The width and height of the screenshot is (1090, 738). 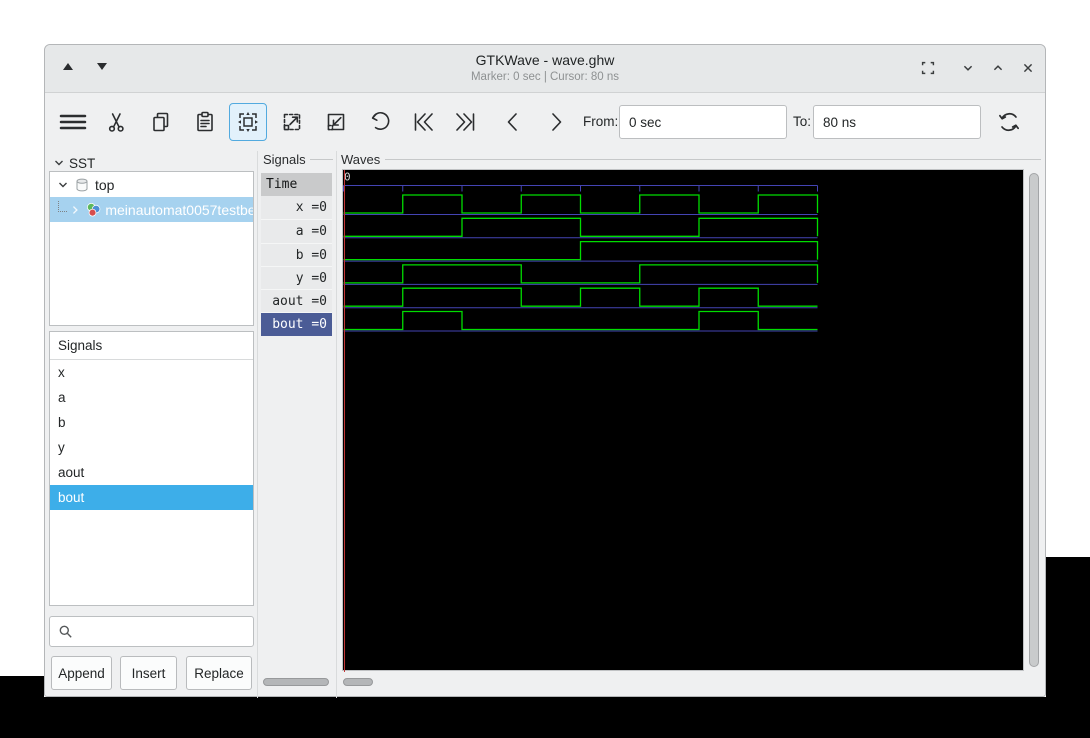 I want to click on skip-end-icon, so click(x=465, y=122).